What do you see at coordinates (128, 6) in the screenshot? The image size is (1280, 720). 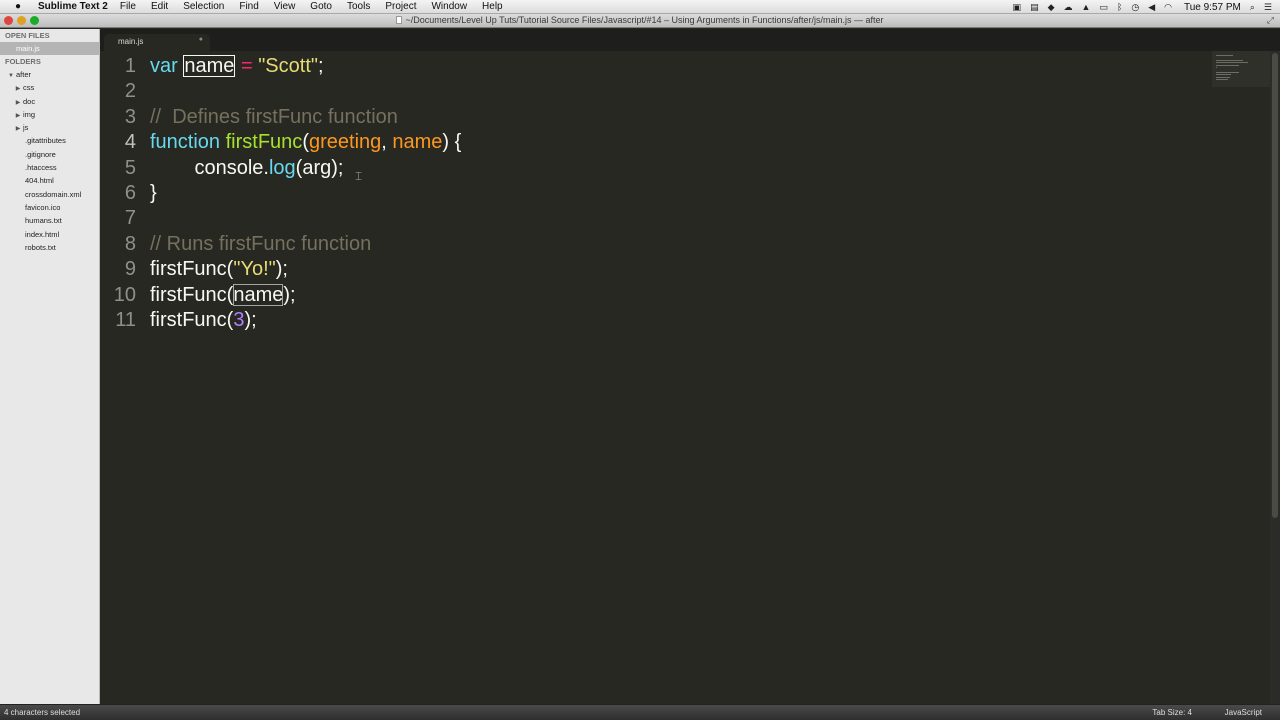 I see `menu-file: File` at bounding box center [128, 6].